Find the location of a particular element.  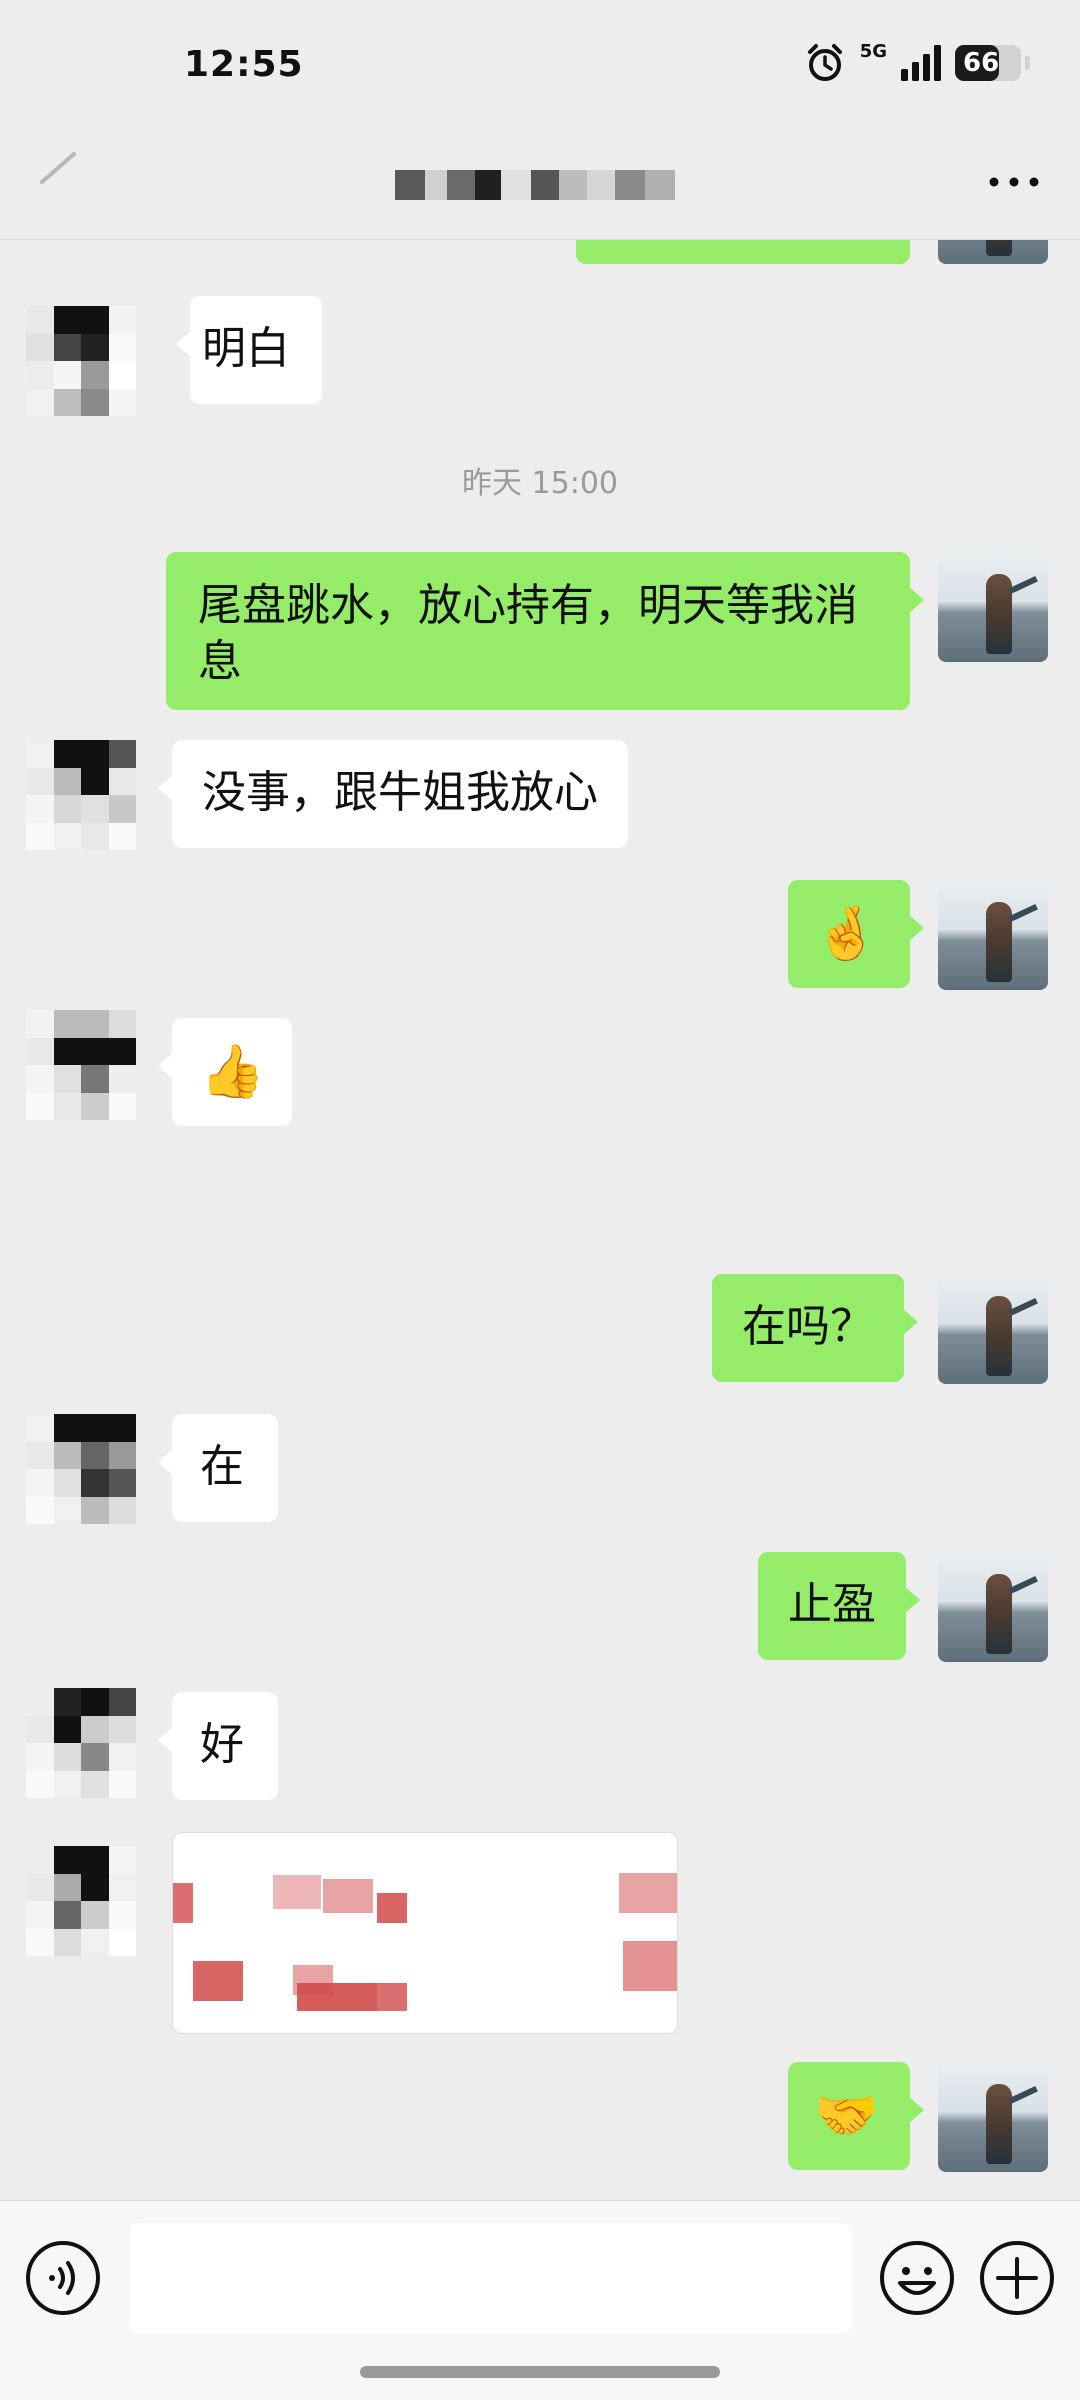

message-bubble-in: 在 is located at coordinates (218, 1468).